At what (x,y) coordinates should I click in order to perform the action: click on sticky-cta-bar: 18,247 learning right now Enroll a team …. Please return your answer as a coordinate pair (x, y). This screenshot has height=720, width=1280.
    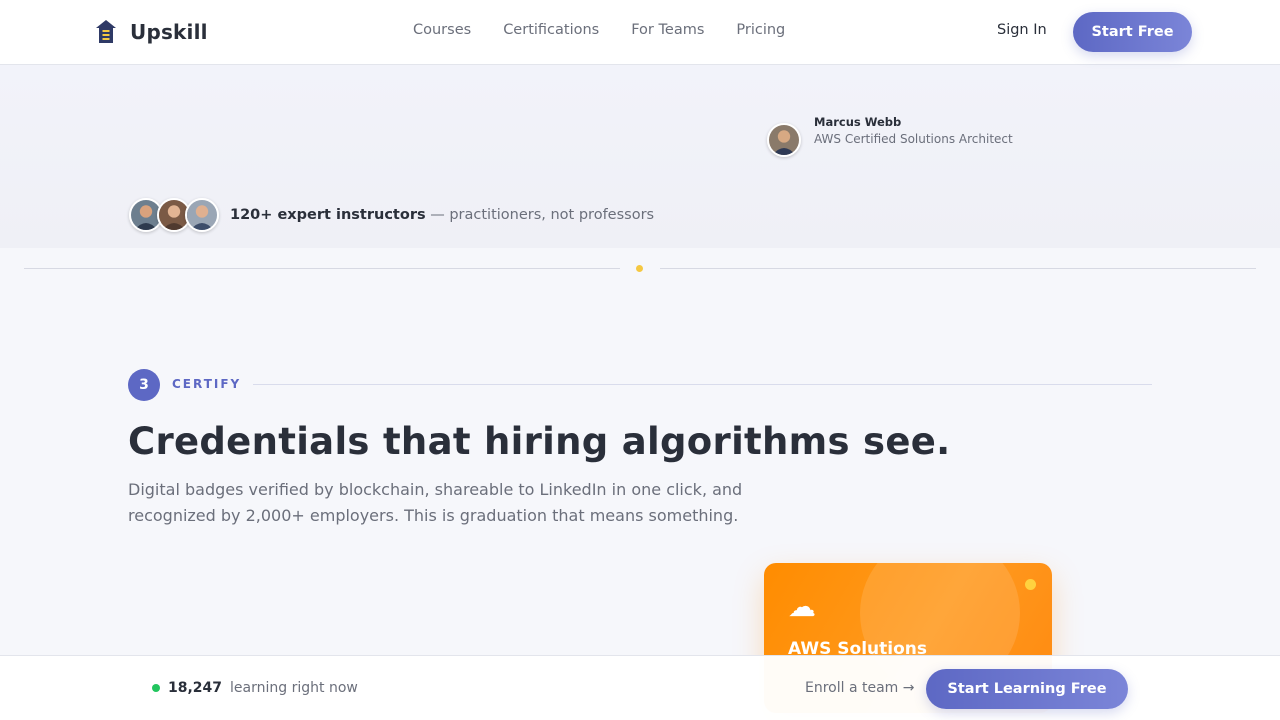
    Looking at the image, I should click on (640, 687).